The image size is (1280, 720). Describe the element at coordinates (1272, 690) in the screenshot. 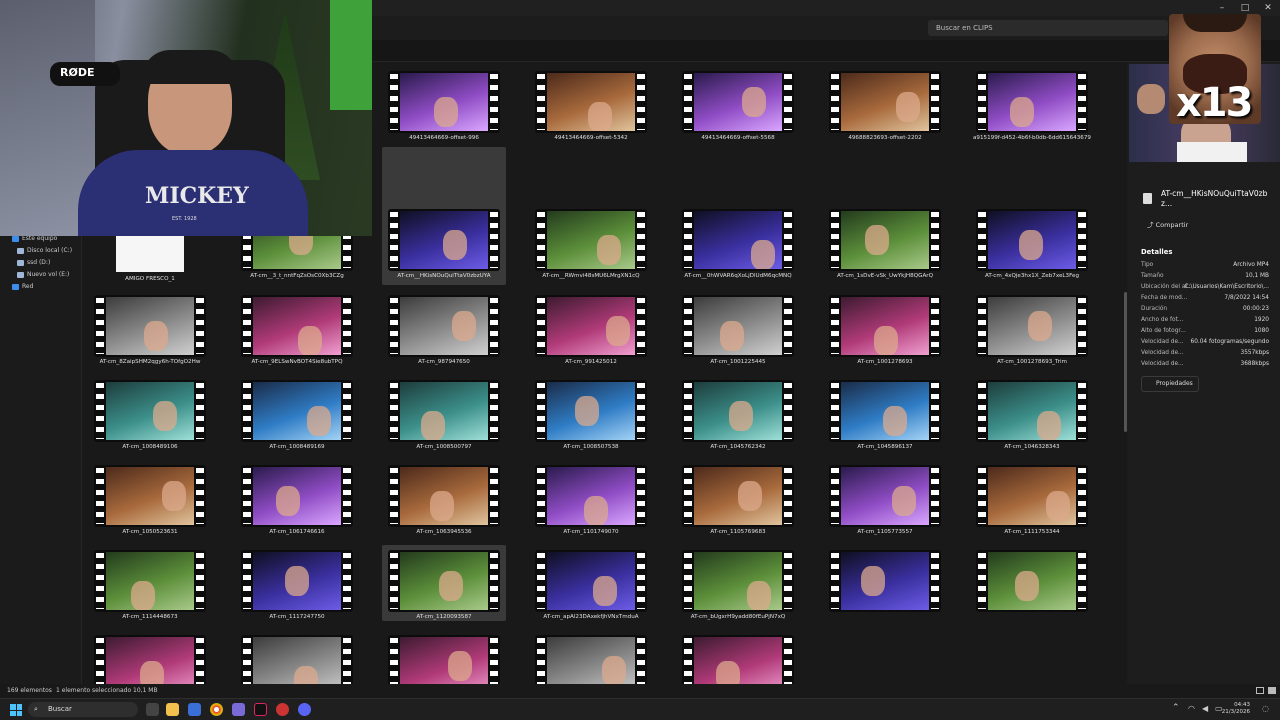

I see `thumbnail-view-icon` at that location.